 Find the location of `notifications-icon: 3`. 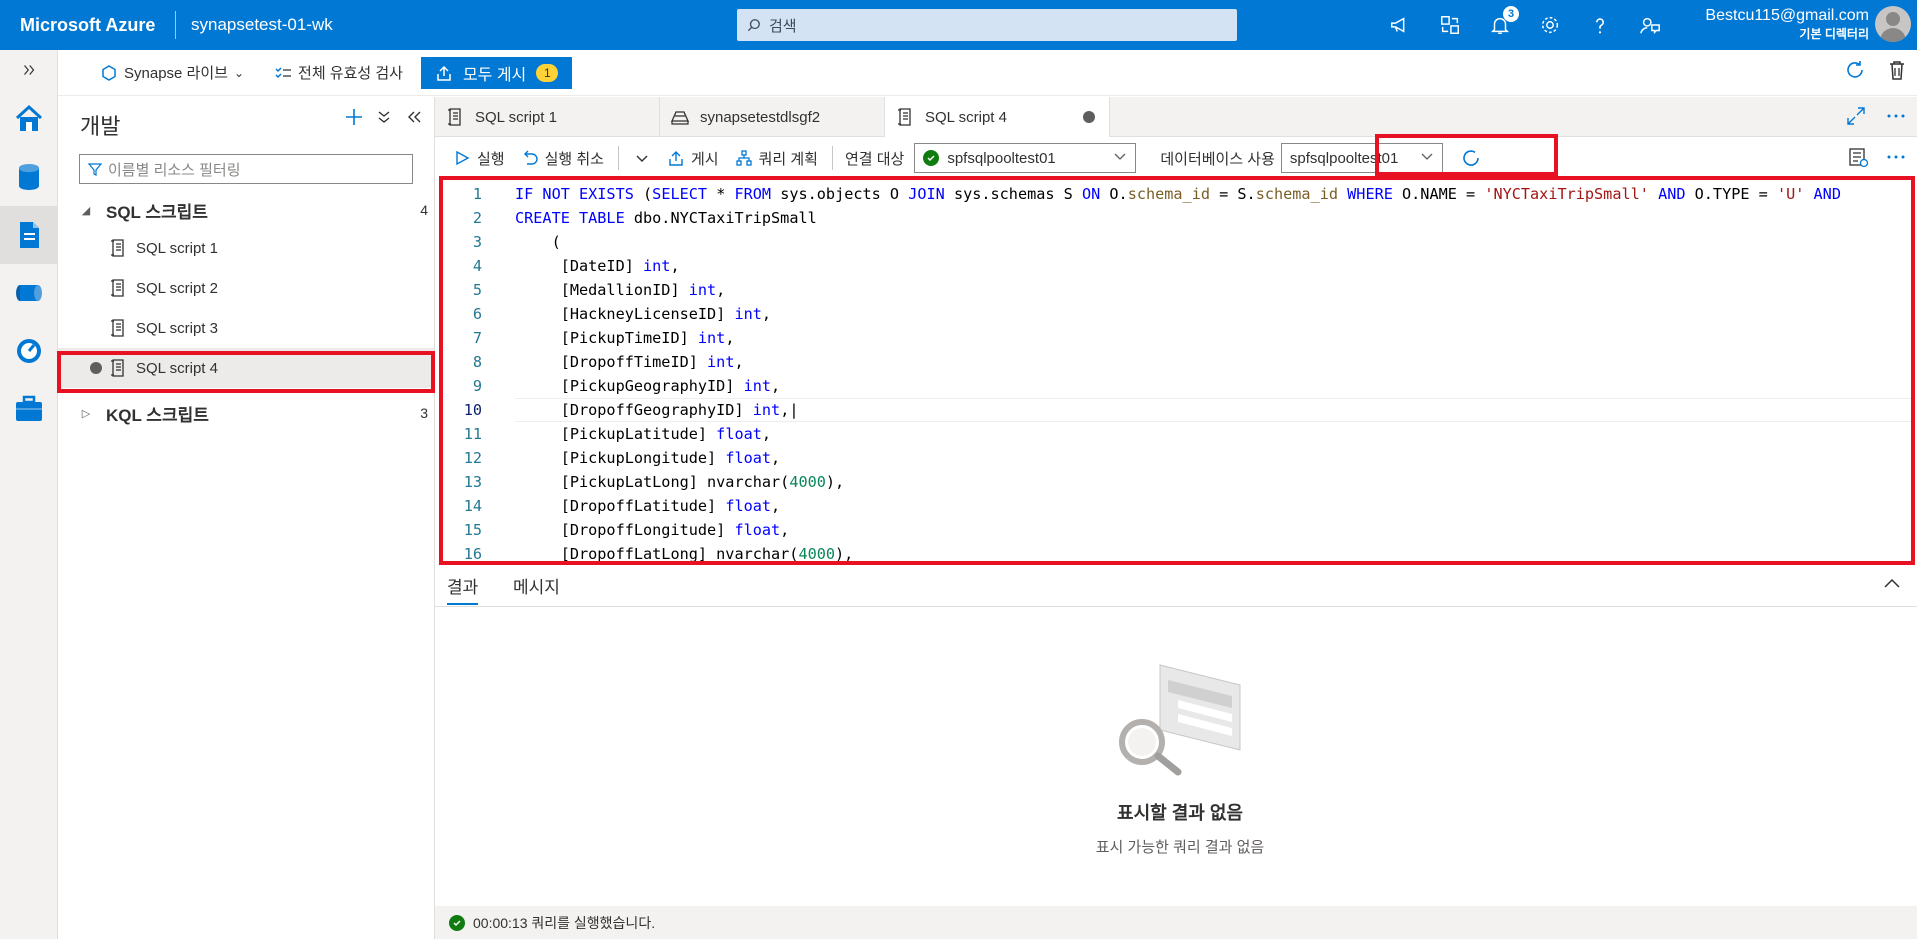

notifications-icon: 3 is located at coordinates (1500, 25).